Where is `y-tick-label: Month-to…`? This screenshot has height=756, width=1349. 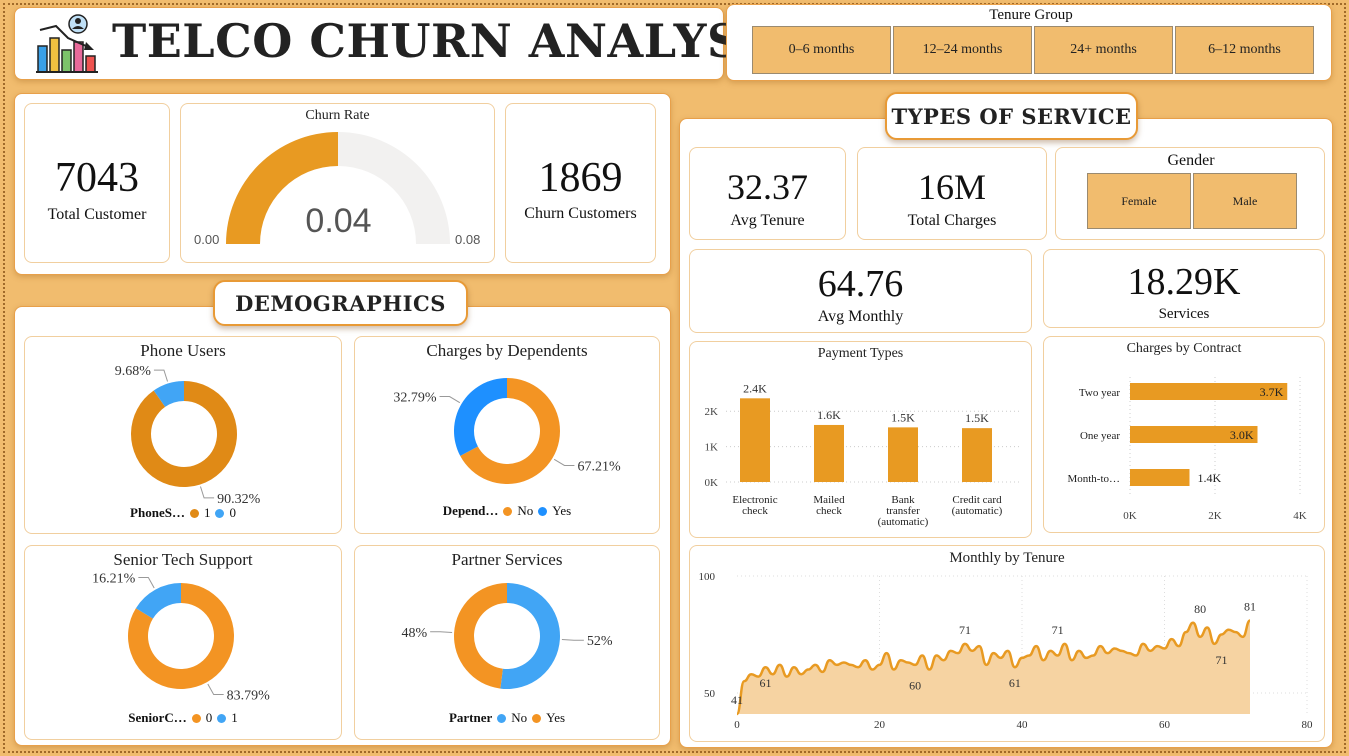
y-tick-label: Month-to… is located at coordinates (1093, 479).